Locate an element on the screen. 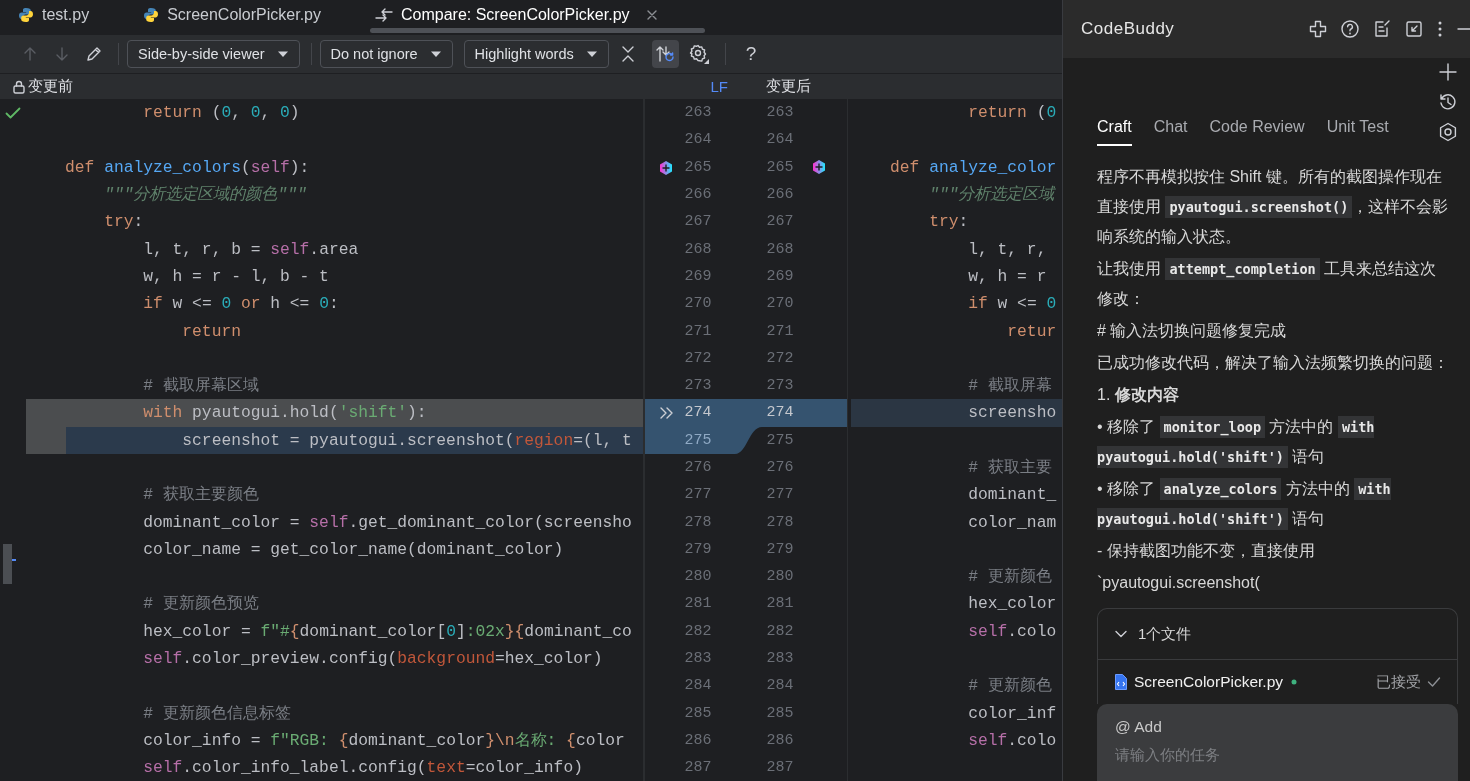  more-icon is located at coordinates (1440, 29).